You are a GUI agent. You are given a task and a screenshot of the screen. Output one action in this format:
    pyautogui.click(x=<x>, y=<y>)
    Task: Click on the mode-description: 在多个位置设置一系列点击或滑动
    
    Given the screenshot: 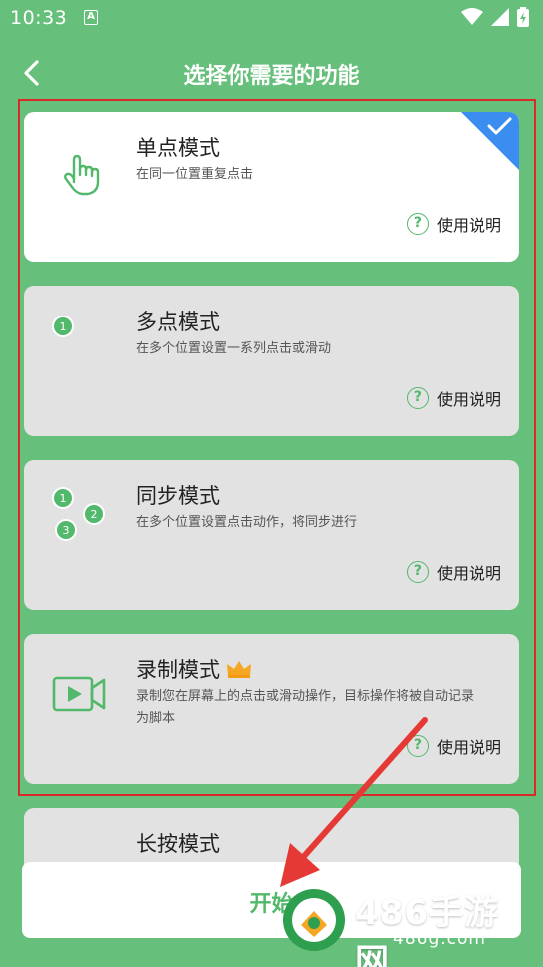 What is the action you would take?
    pyautogui.click(x=234, y=348)
    